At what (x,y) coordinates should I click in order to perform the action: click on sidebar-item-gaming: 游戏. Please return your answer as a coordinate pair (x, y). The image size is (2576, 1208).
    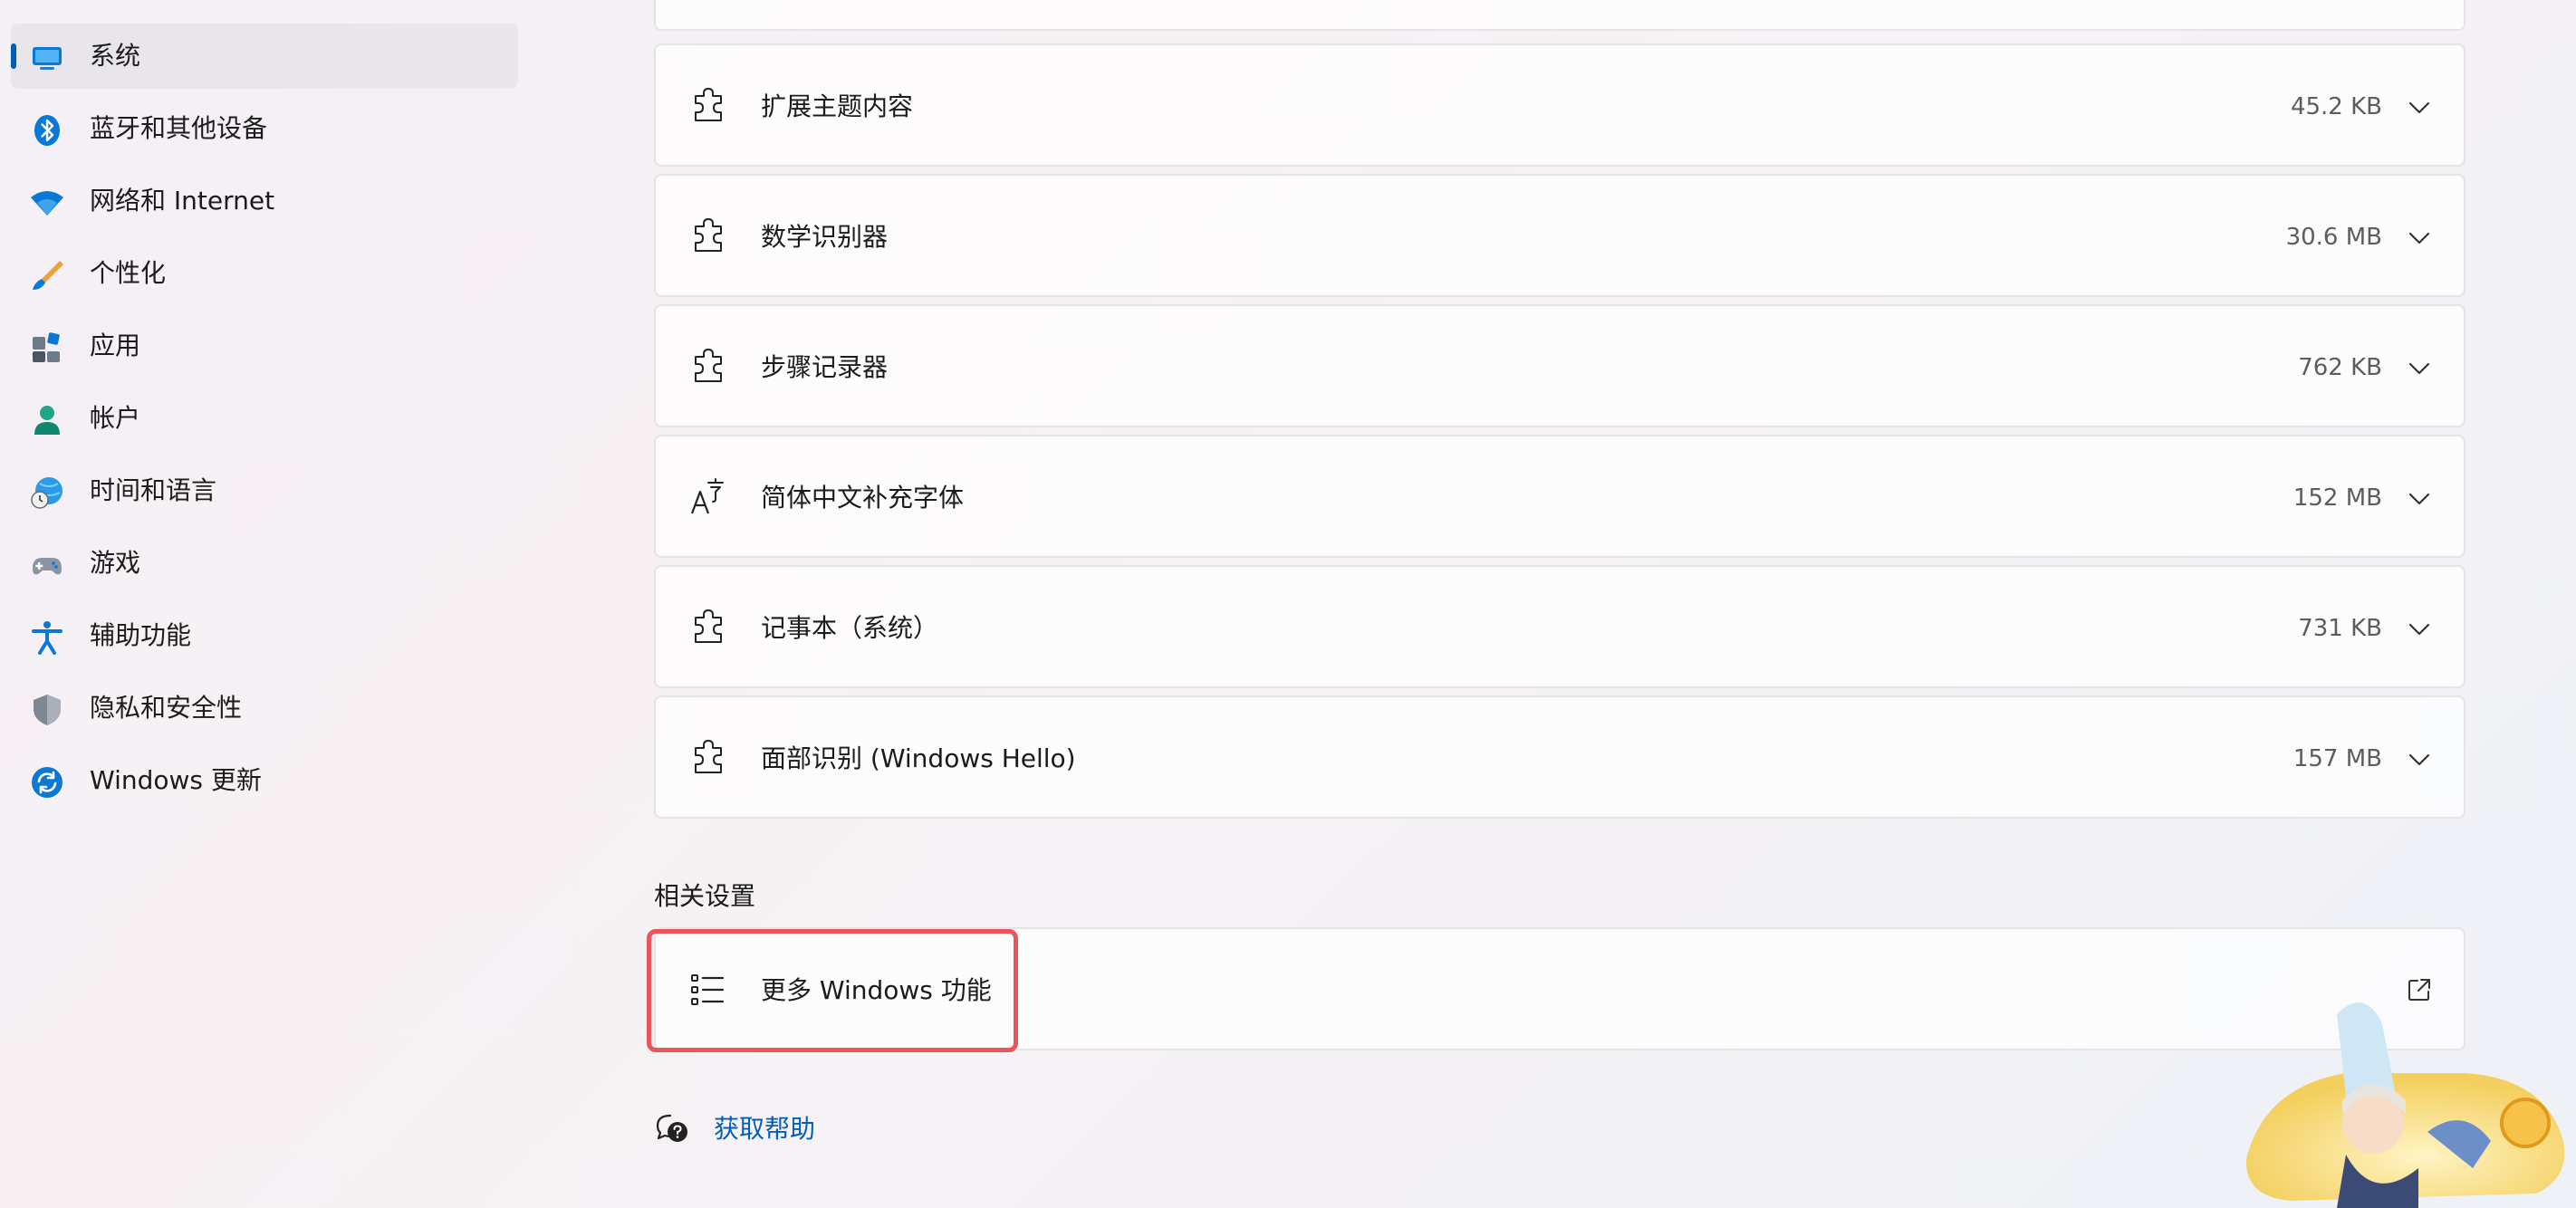
    Looking at the image, I should click on (264, 563).